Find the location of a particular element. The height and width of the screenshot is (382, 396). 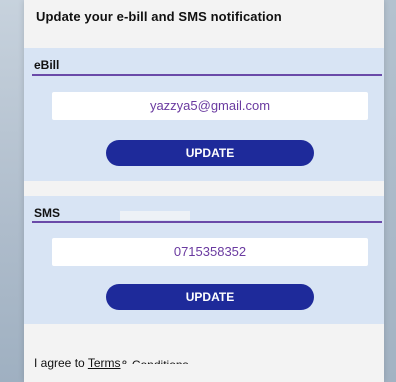

terms-prefix: I agree to is located at coordinates (61, 363).